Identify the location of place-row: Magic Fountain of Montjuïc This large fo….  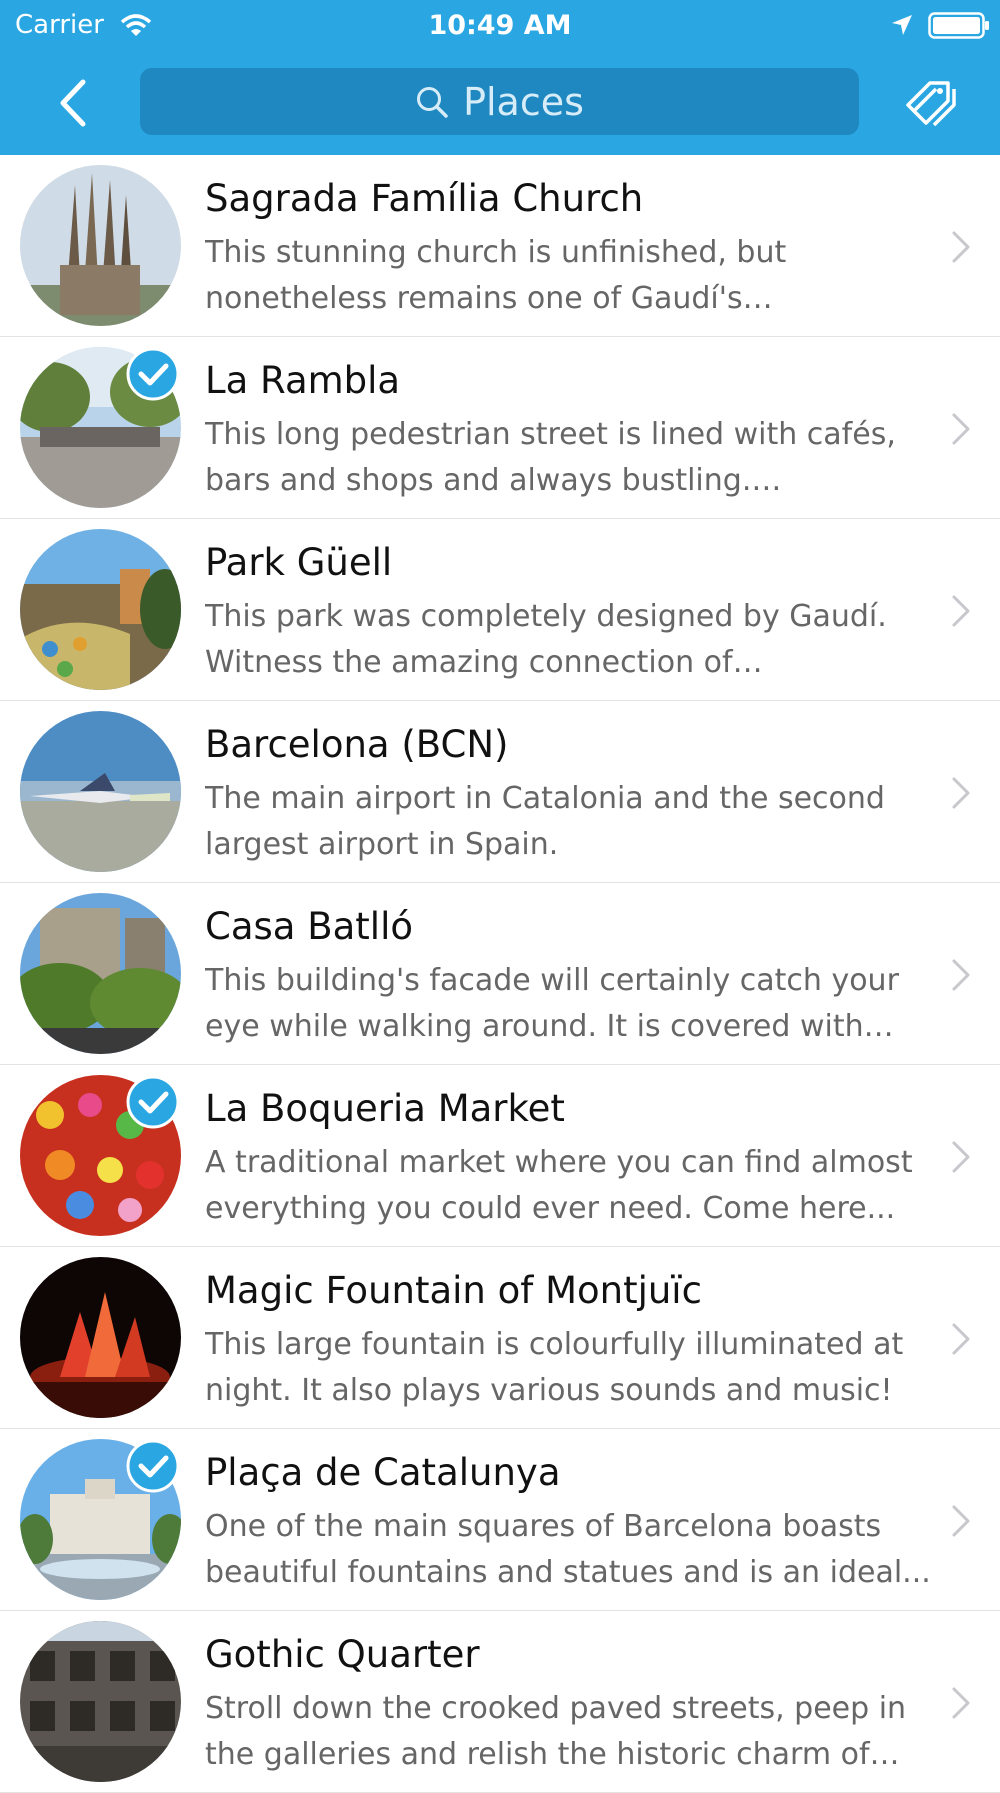
(500, 1338).